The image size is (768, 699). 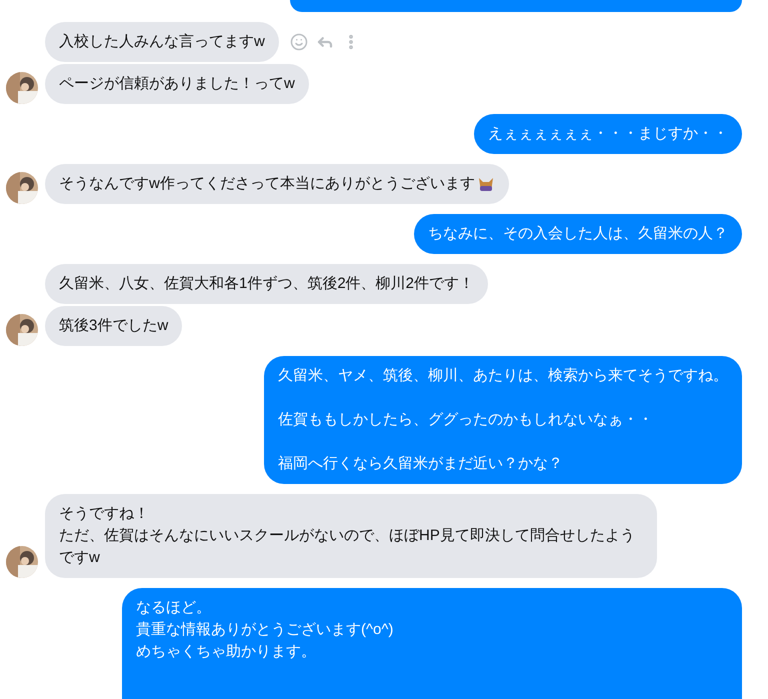 I want to click on message-text: 久留米、ヤメ、筑後、柳川、あたりは、検索から来てそうですね。, so click(x=503, y=376).